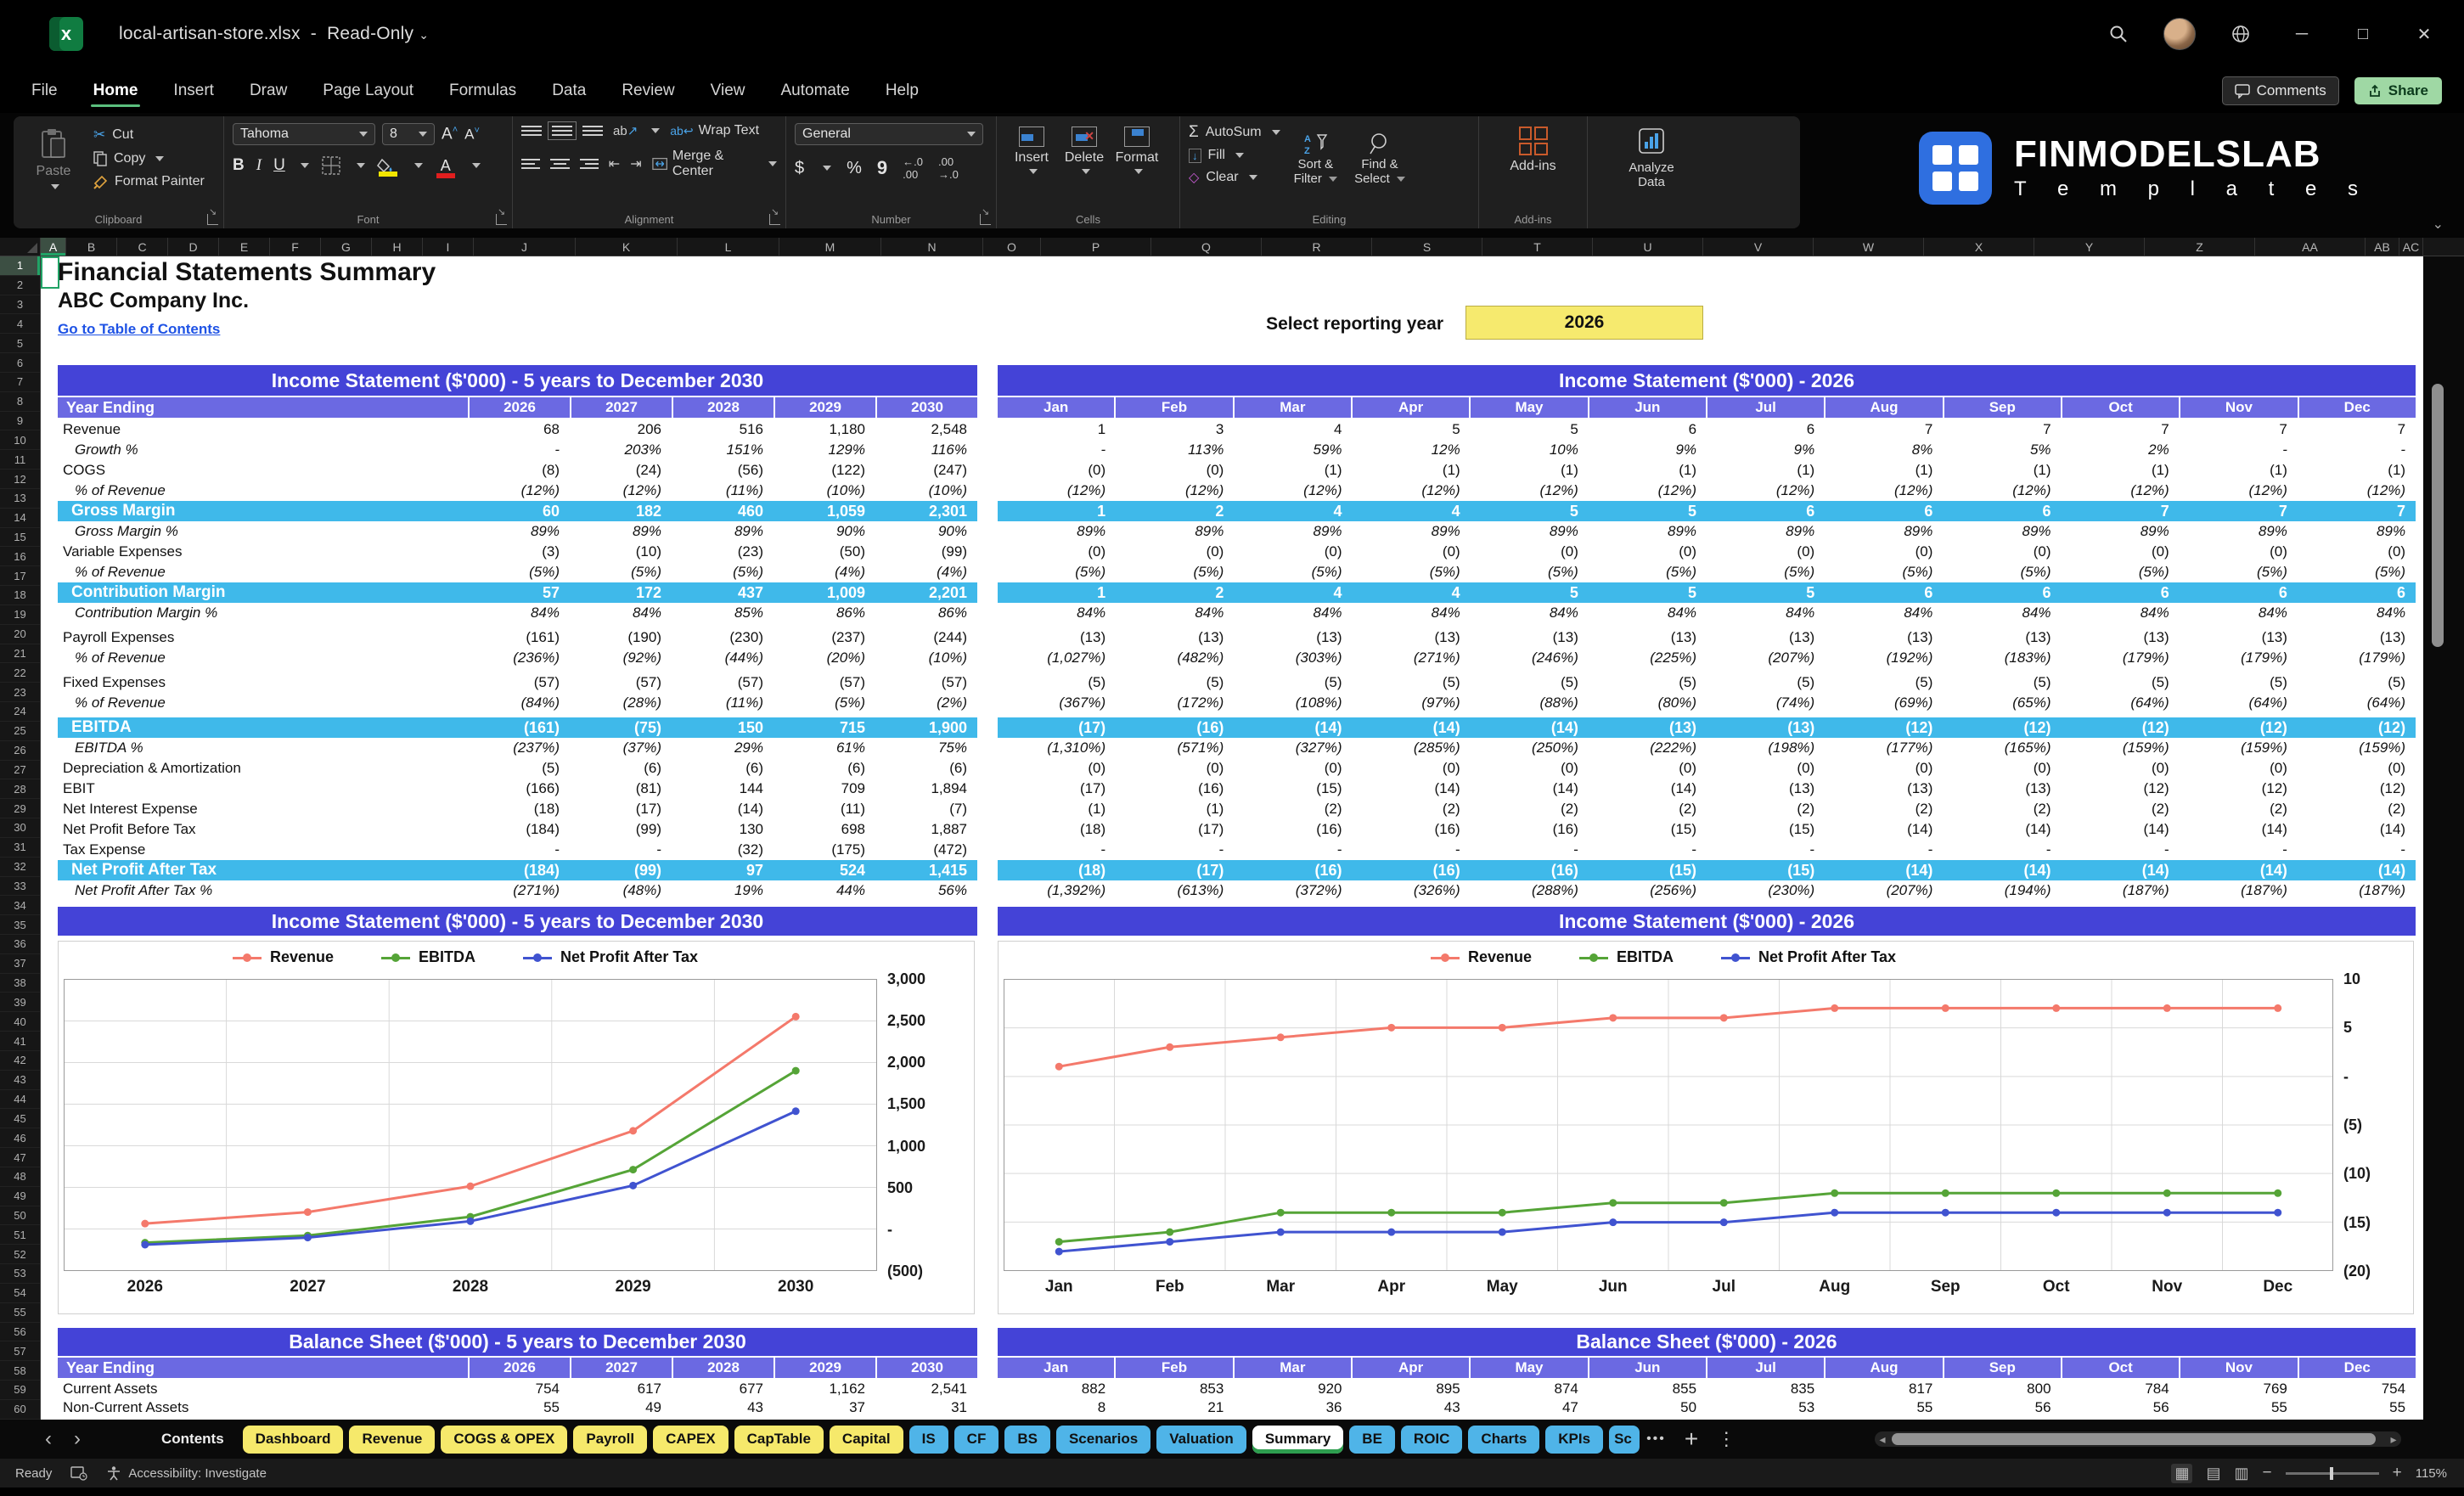 This screenshot has width=2464, height=1496. What do you see at coordinates (648, 91) in the screenshot?
I see `menu-tab-review: Review` at bounding box center [648, 91].